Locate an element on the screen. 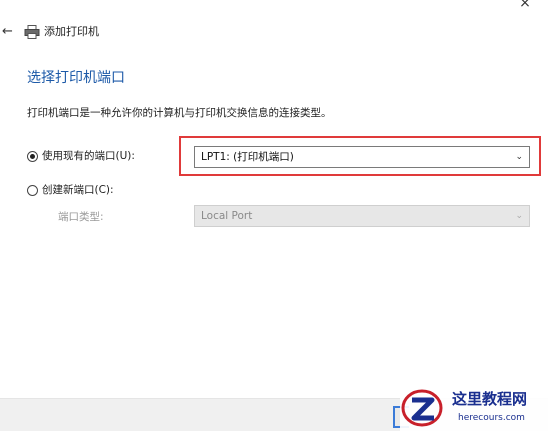 The height and width of the screenshot is (431, 548). printer-icon is located at coordinates (32, 32).